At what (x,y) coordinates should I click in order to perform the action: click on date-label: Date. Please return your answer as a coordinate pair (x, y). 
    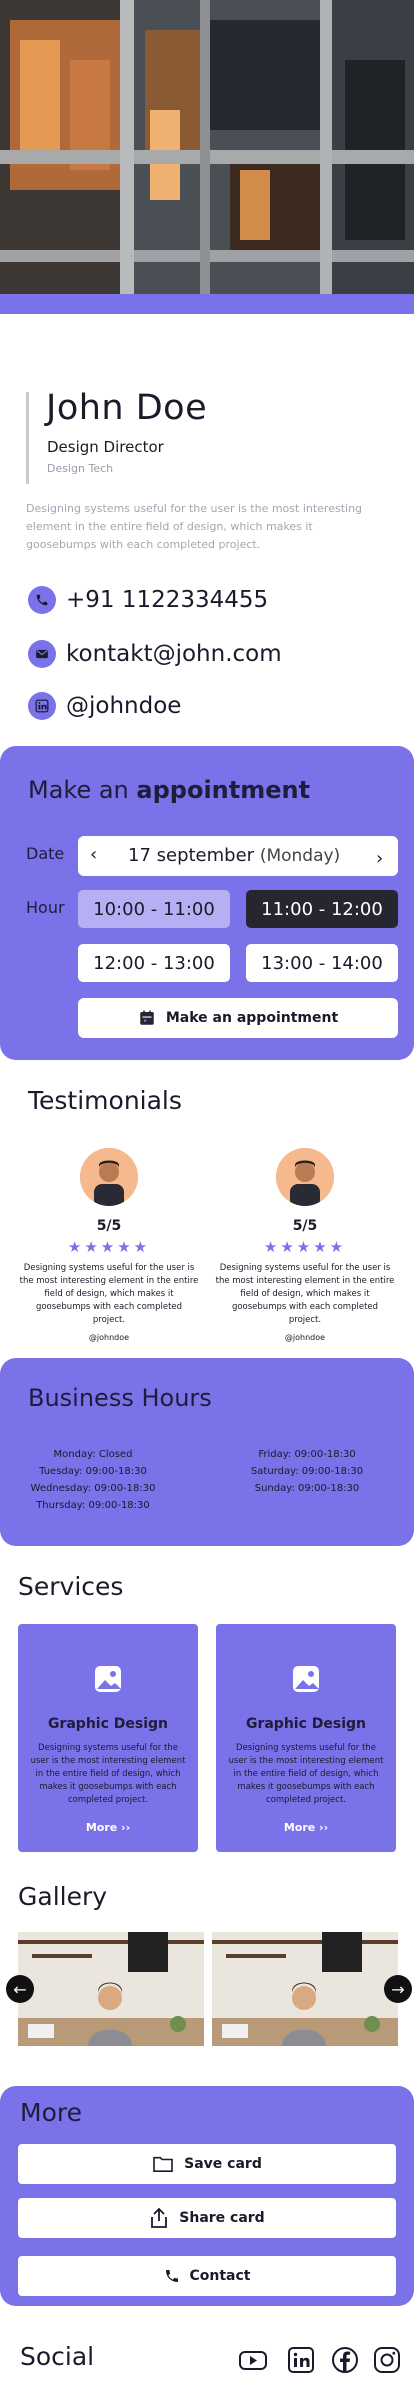
    Looking at the image, I should click on (45, 853).